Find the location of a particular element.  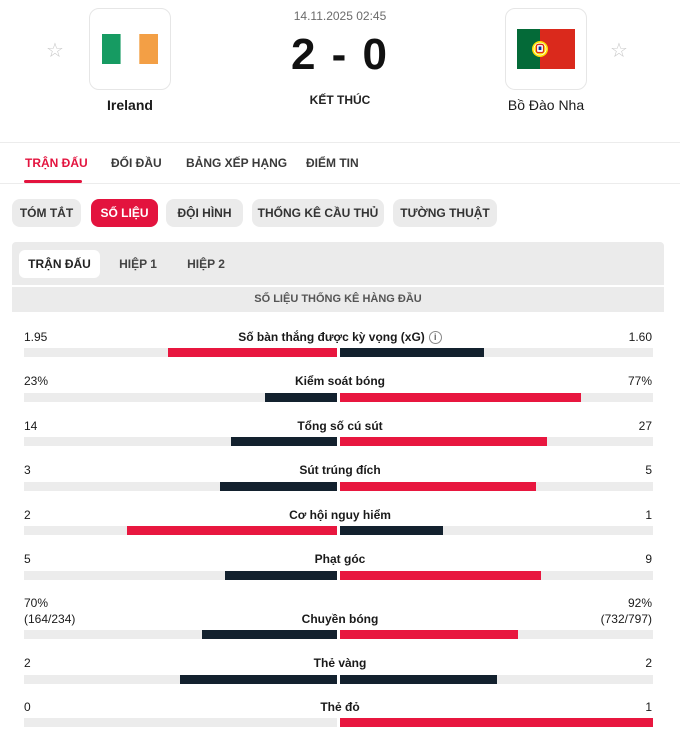

stat-name: Chuyền bóng is located at coordinates (340, 619).